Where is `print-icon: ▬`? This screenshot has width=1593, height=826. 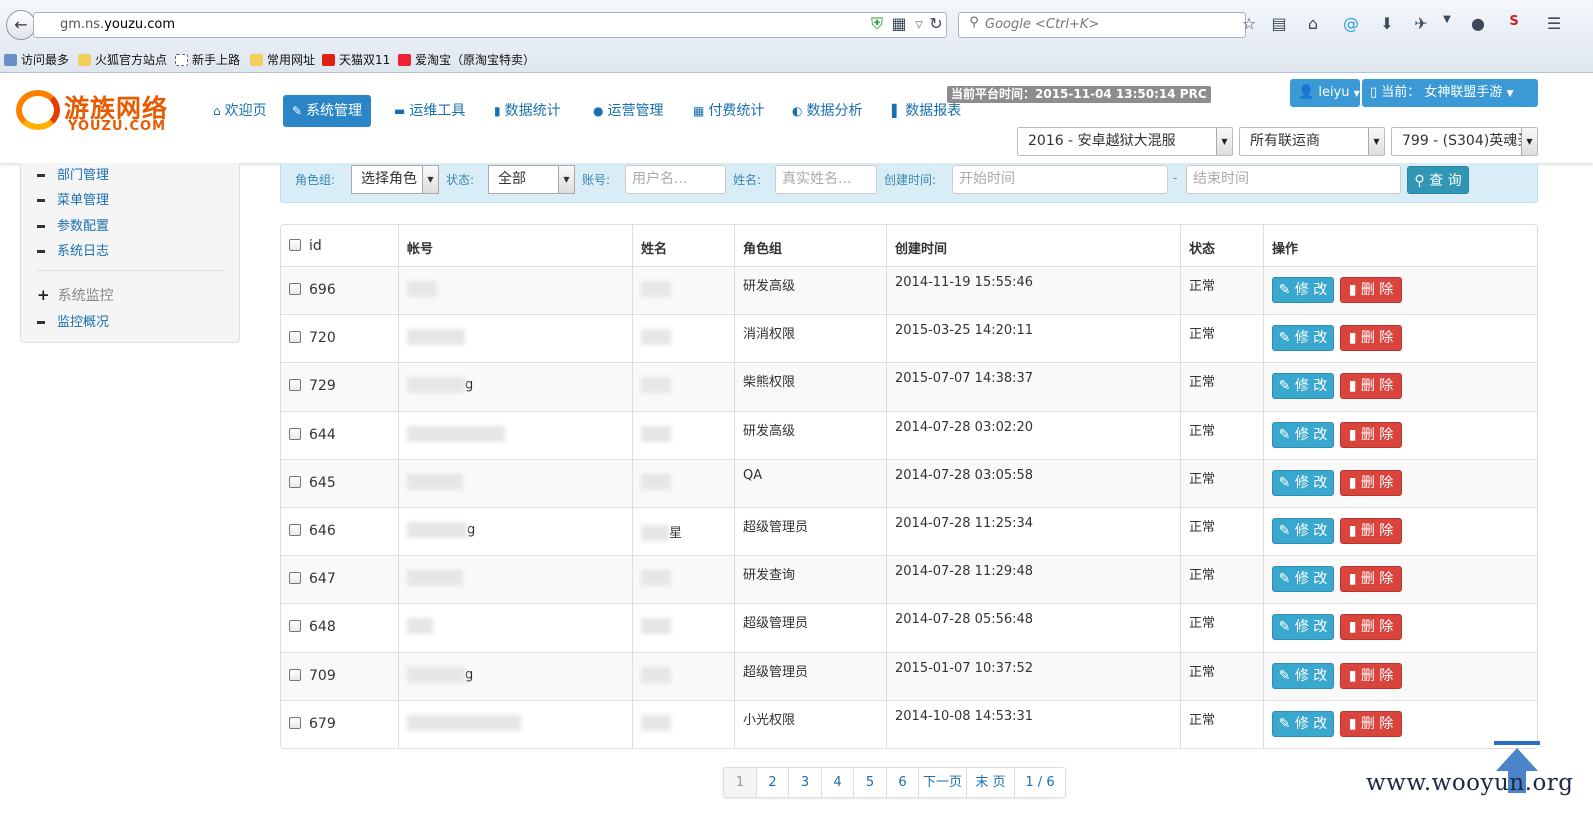
print-icon: ▬ is located at coordinates (400, 111).